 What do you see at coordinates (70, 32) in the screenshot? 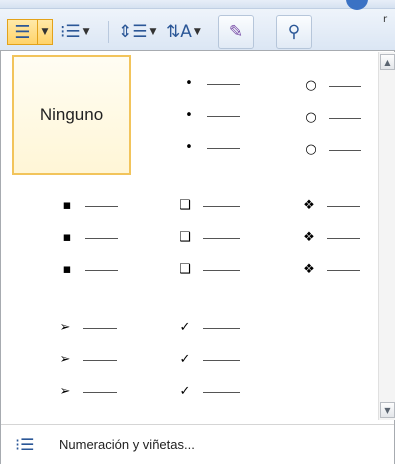
I see `numbering-icon: ⁝☰` at bounding box center [70, 32].